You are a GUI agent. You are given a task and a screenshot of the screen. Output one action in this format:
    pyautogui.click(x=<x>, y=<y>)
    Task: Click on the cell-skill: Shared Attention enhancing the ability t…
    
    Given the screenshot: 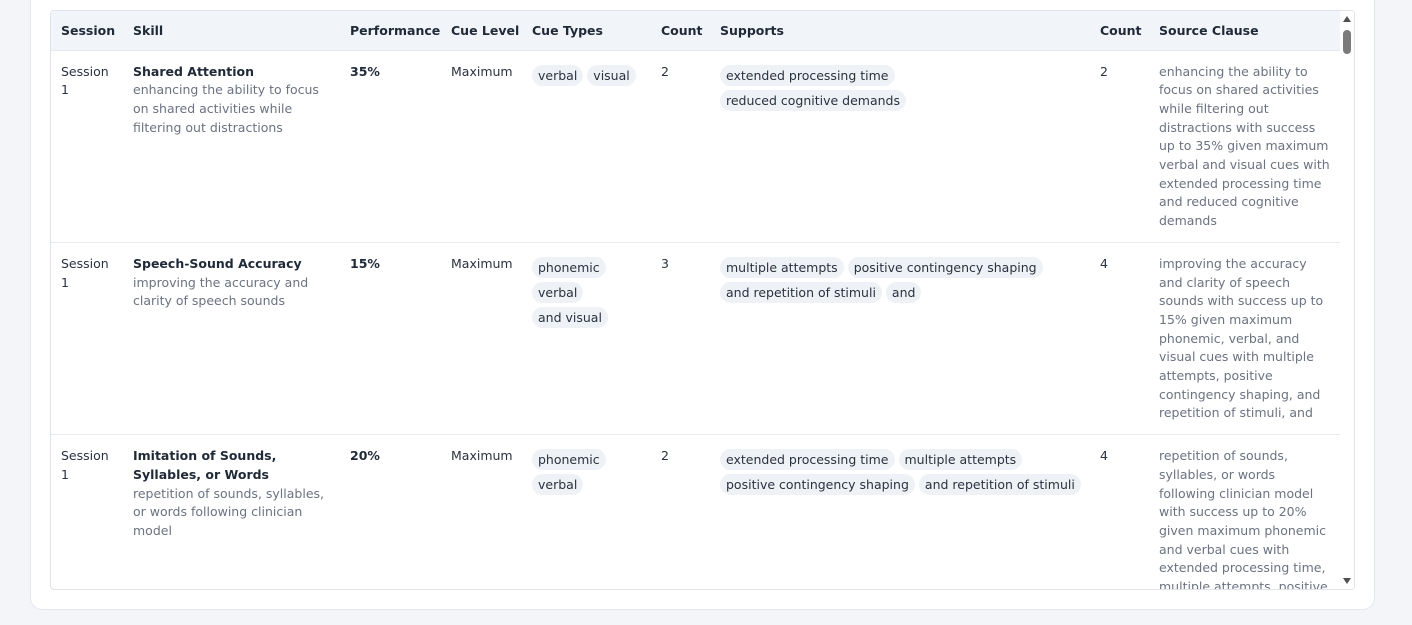 What is the action you would take?
    pyautogui.click(x=231, y=146)
    